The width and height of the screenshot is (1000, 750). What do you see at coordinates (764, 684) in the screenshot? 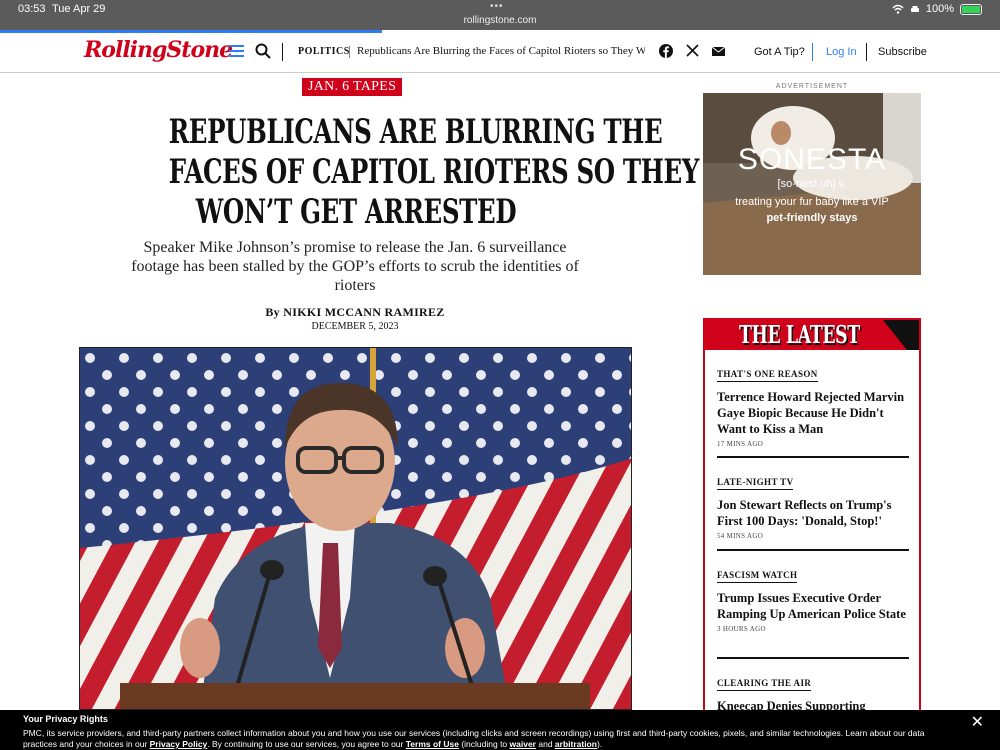
I see `latest-item-kicker: CLEARING THE AIR` at bounding box center [764, 684].